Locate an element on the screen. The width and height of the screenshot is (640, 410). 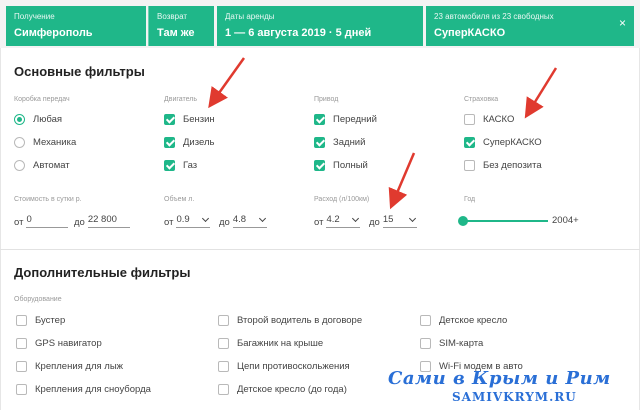
arrow-insurance is located at coordinates (541, 93).